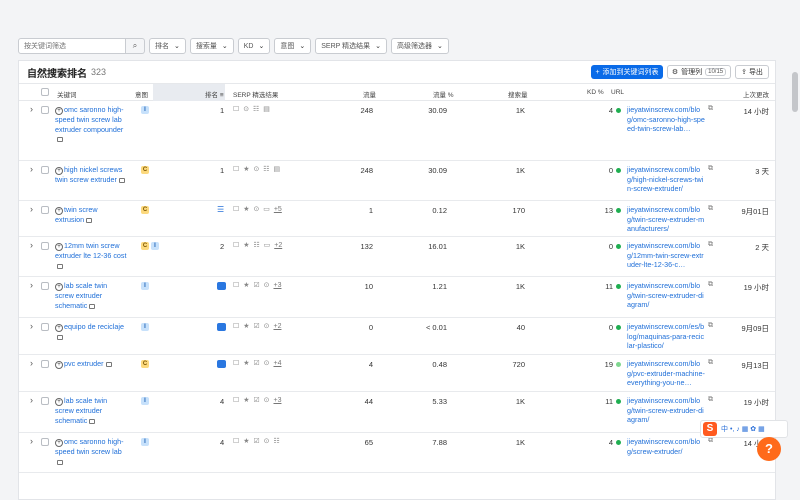 The image size is (800, 500). Describe the element at coordinates (255, 94) in the screenshot. I see `header-serp: SERP 精选结果` at that location.